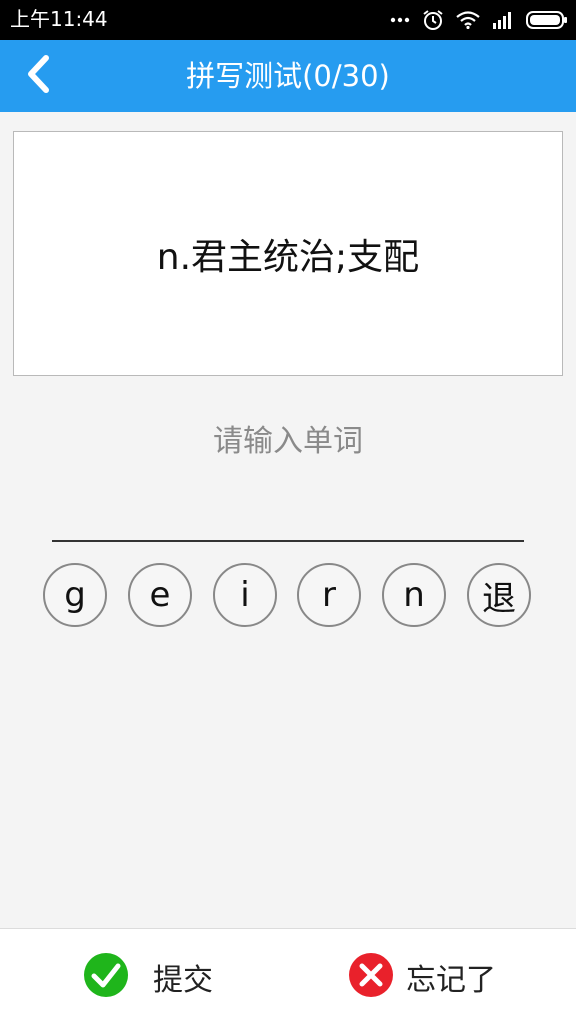 The image size is (576, 1025). I want to click on bottom-action-bar: 提交 忘记了, so click(288, 976).